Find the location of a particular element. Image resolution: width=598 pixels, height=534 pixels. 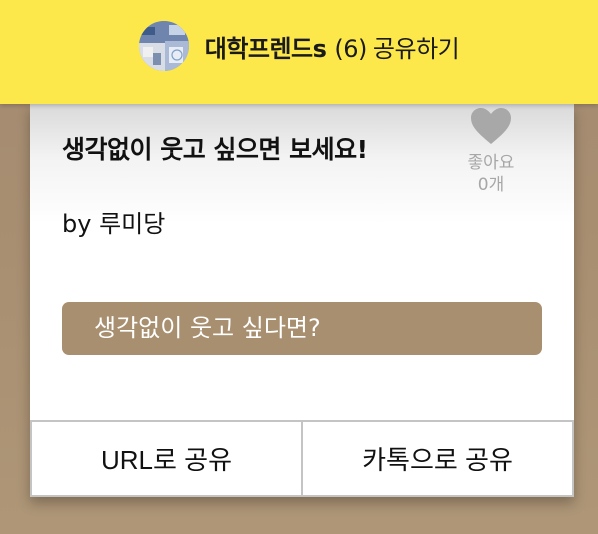

post-summary-text: 생각없이 웃고 싶다면? is located at coordinates (207, 328).